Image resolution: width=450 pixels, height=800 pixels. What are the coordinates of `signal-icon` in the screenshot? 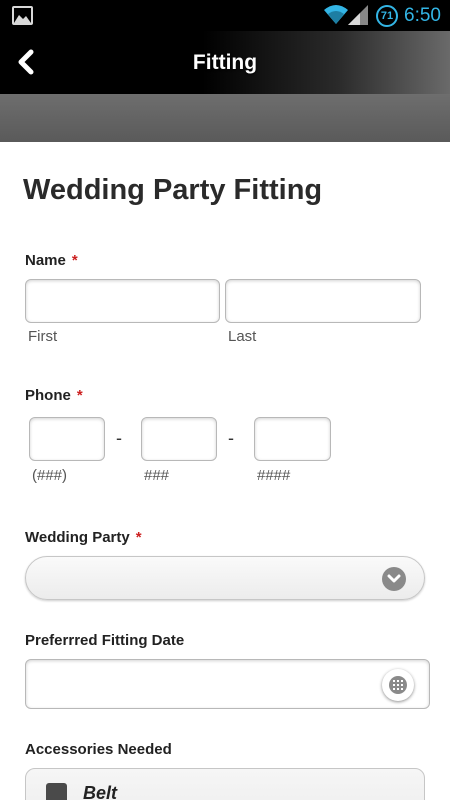 It's located at (358, 17).